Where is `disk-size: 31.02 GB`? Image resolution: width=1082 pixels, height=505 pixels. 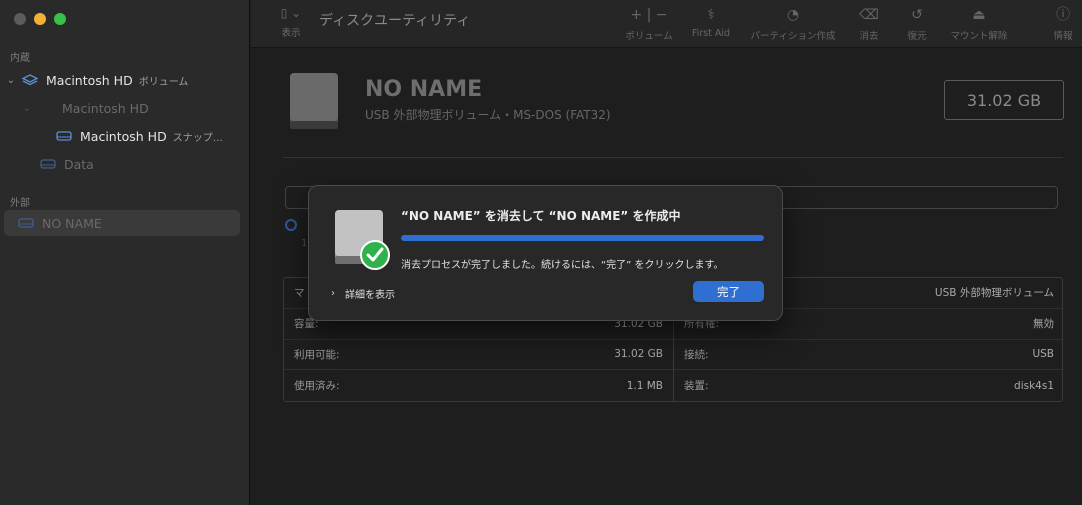 disk-size: 31.02 GB is located at coordinates (1004, 100).